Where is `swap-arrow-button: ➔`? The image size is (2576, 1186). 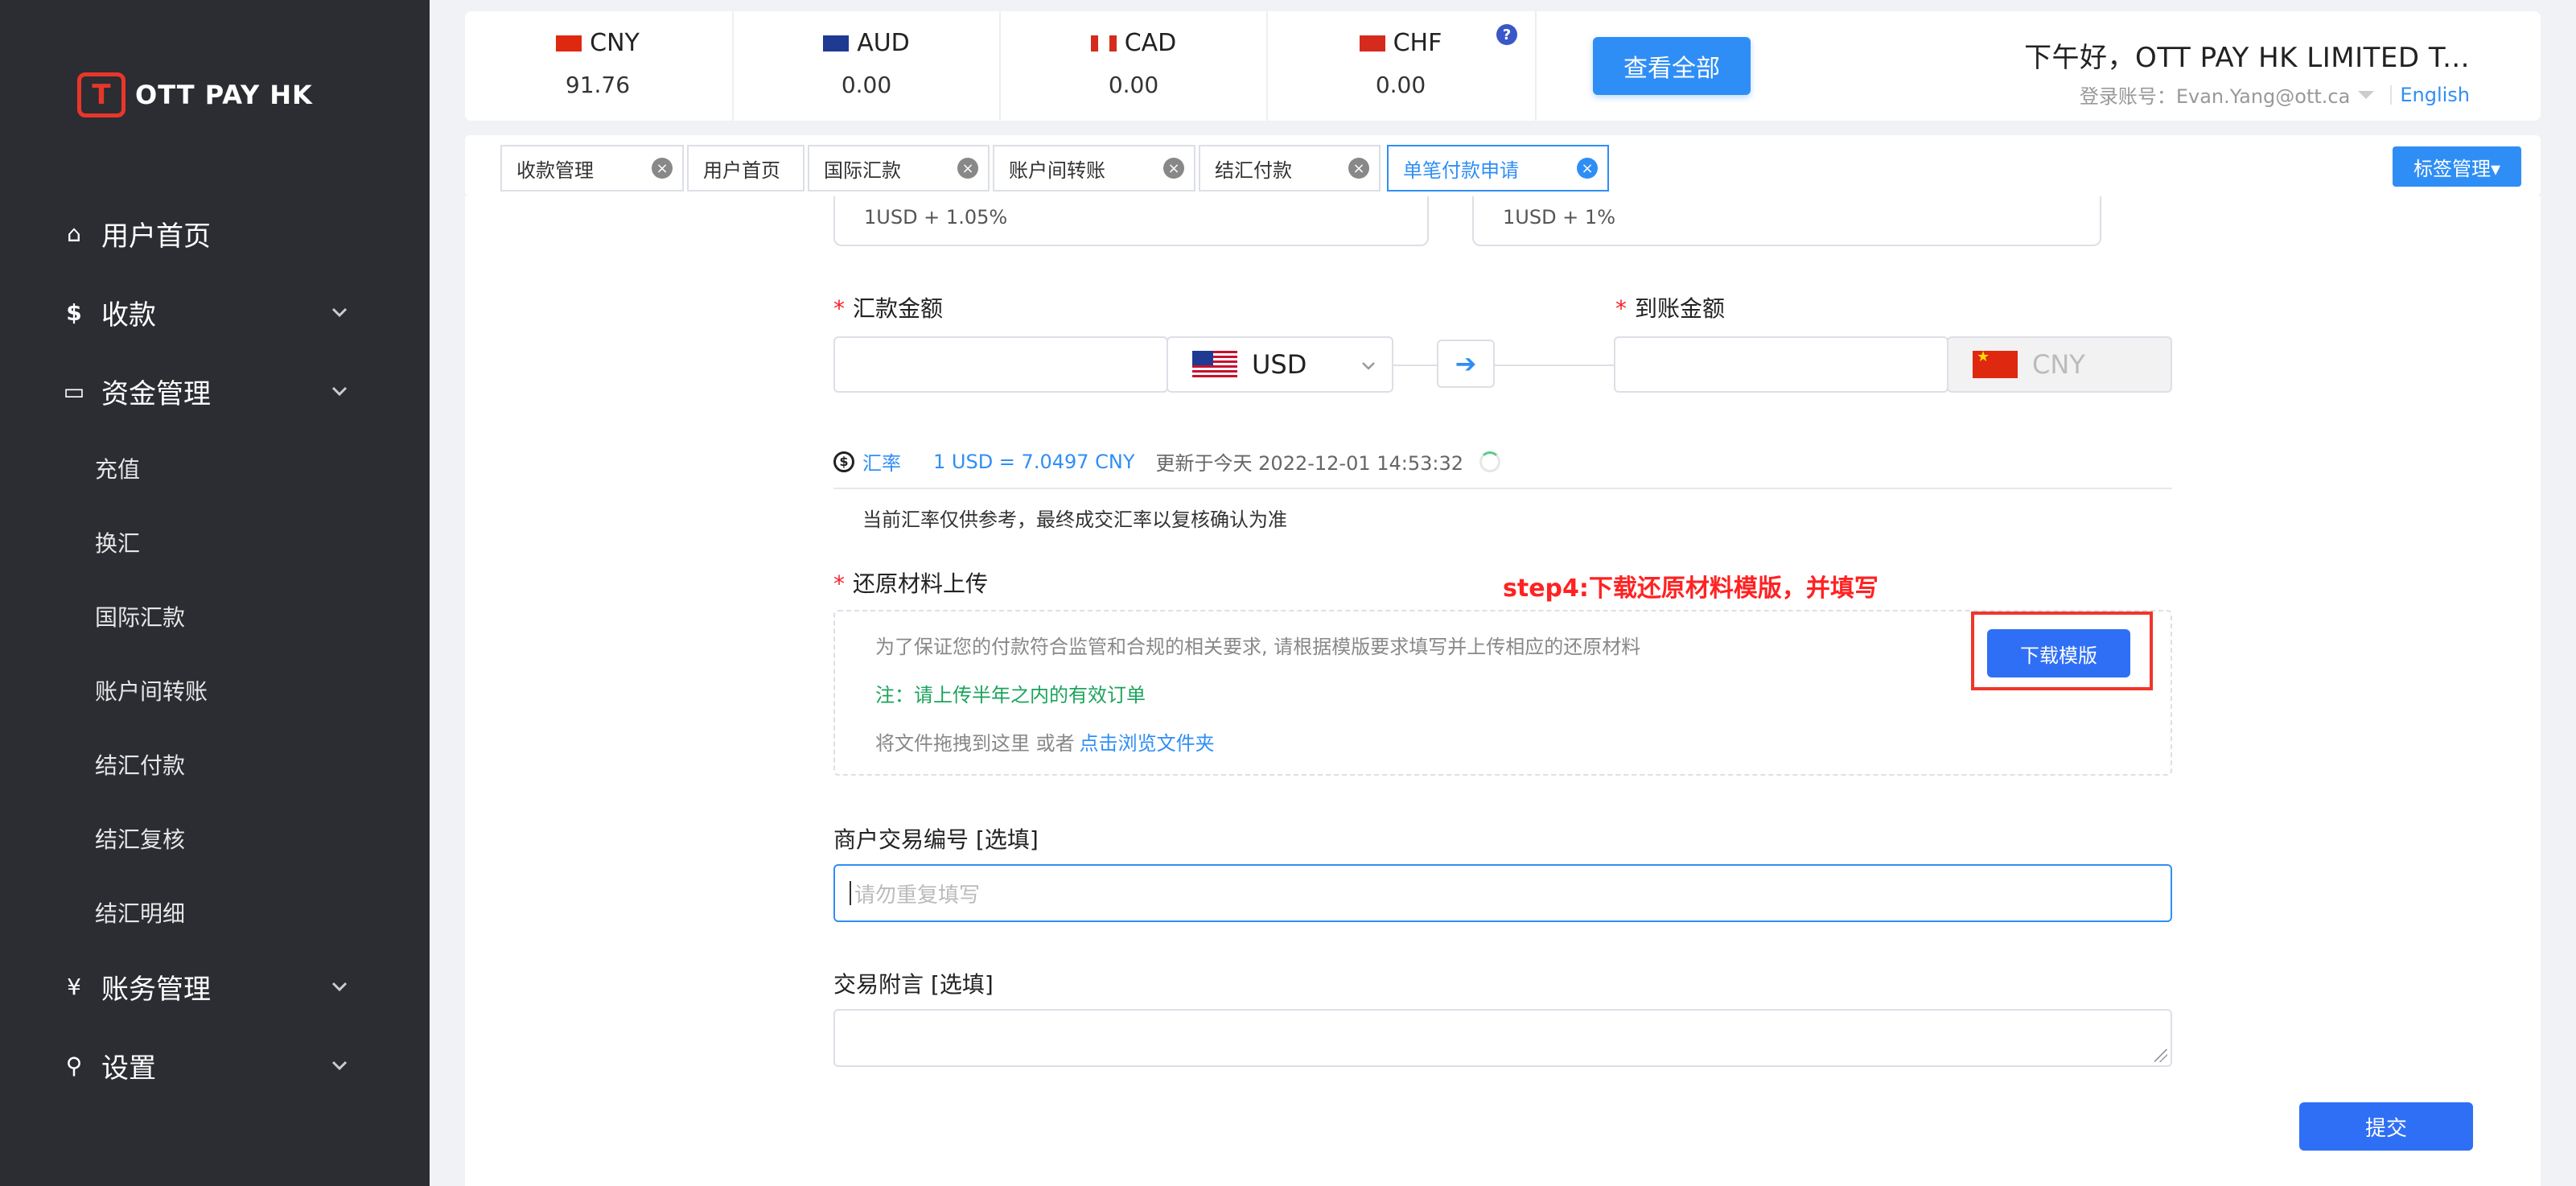 swap-arrow-button: ➔ is located at coordinates (1466, 364).